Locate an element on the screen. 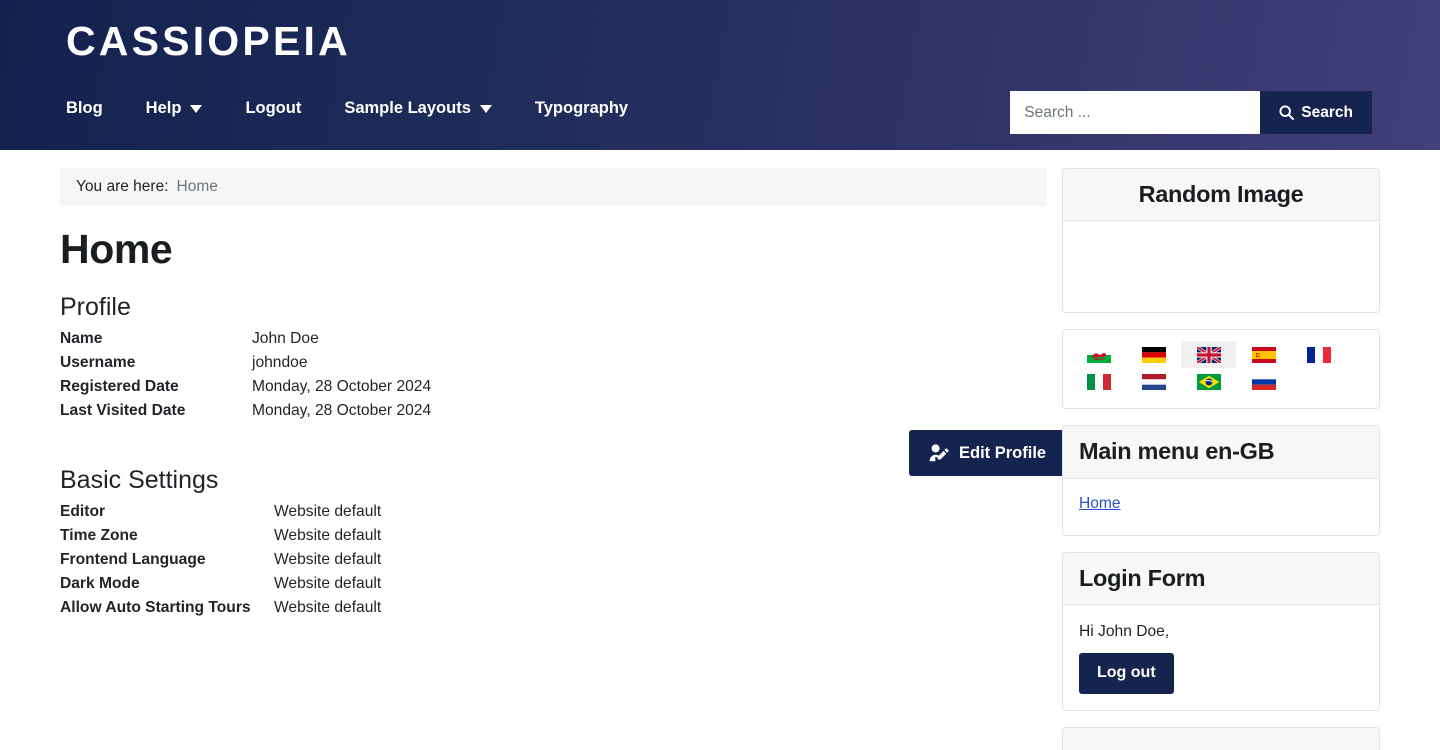  russia-flag-icon is located at coordinates (1263, 381).